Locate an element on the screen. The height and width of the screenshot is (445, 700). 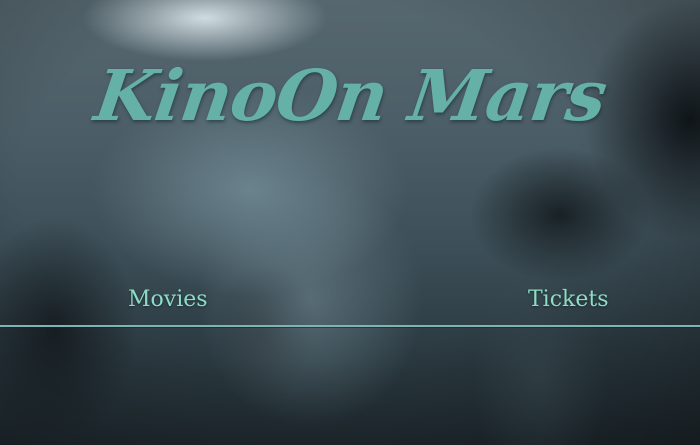
nav-link-movies: Movies is located at coordinates (168, 299).